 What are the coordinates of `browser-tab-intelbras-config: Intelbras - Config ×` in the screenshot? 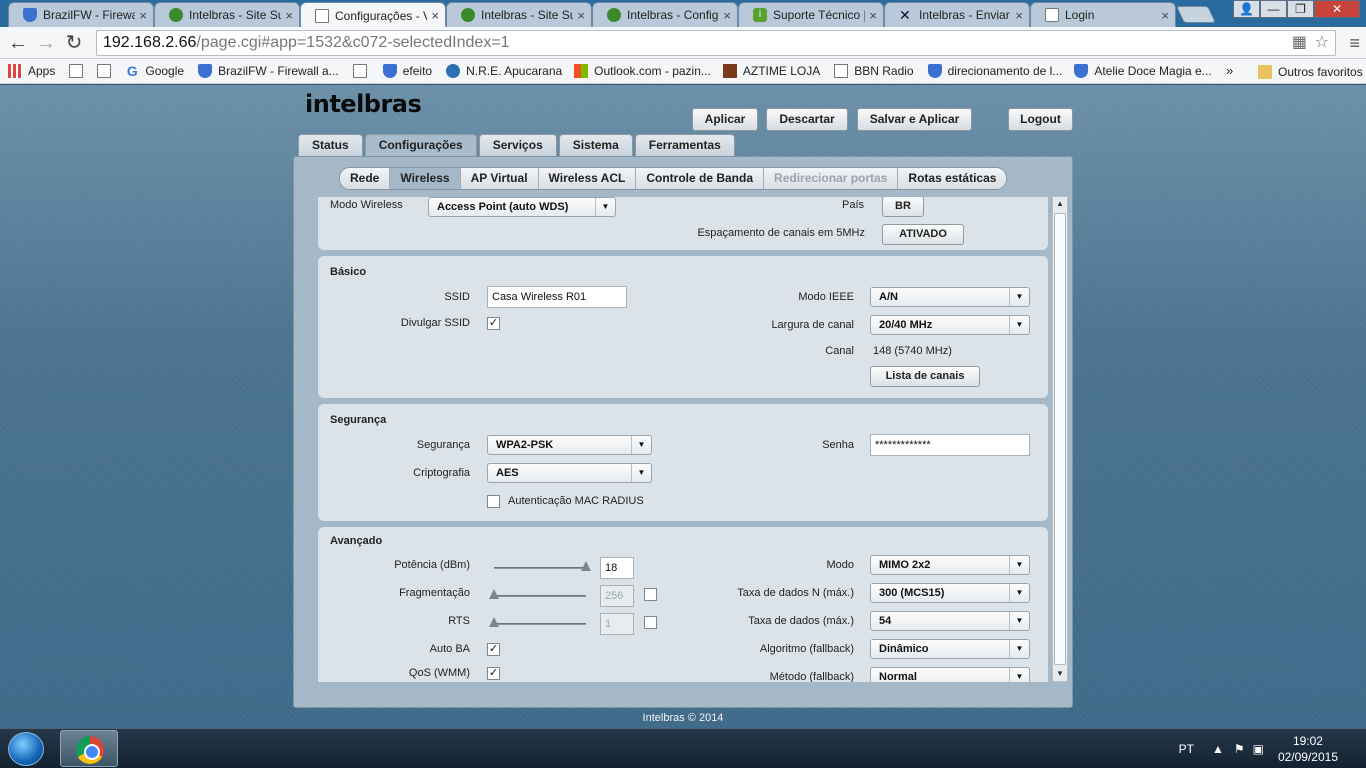 It's located at (665, 14).